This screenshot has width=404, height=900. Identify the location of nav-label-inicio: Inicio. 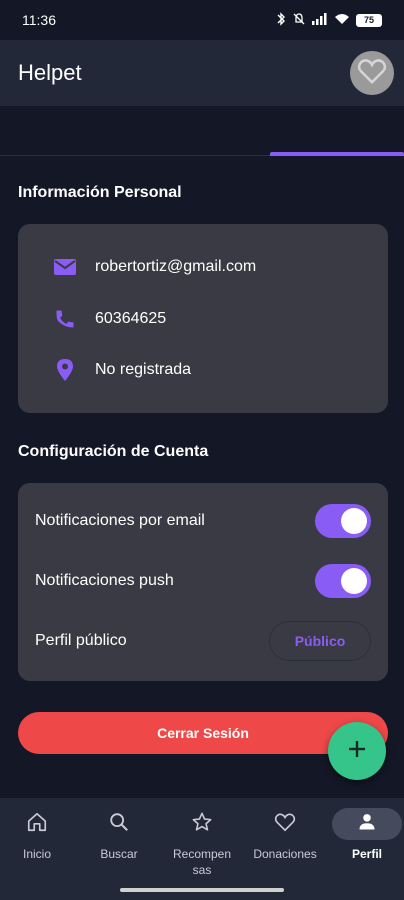
(36, 854).